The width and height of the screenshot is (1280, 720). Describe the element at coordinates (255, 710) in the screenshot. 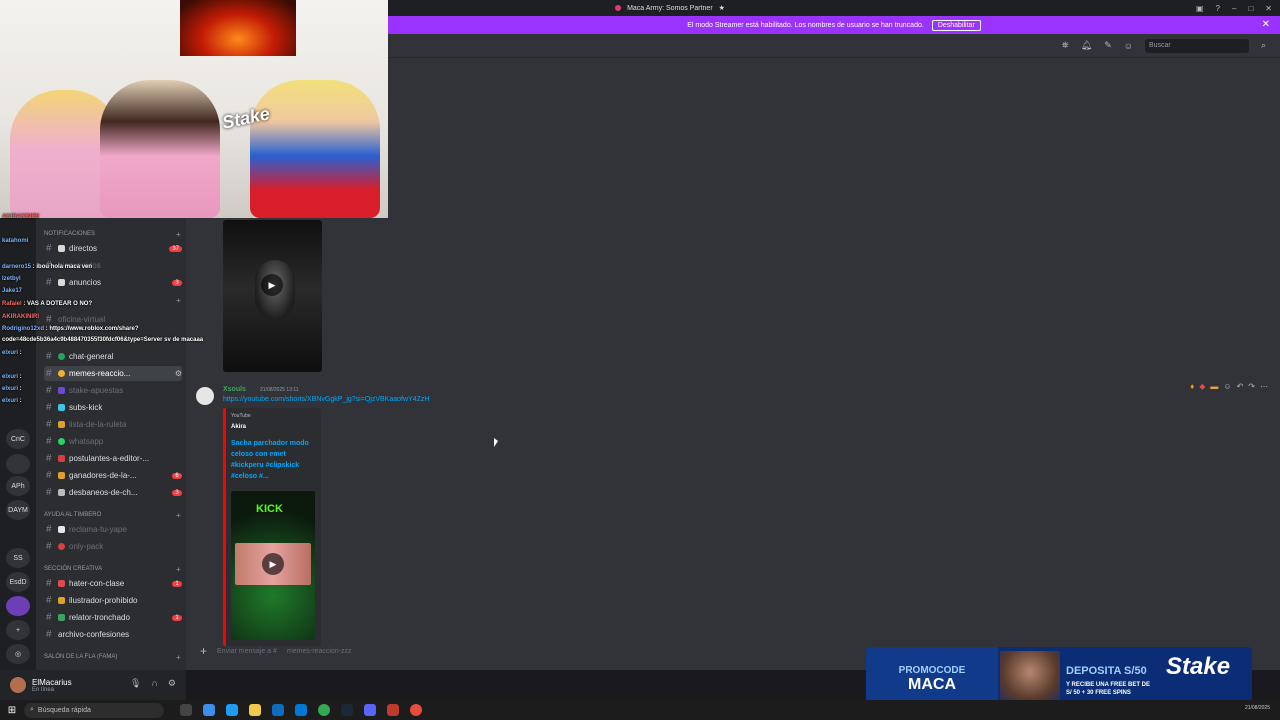

I see `file-explorer-icon` at that location.